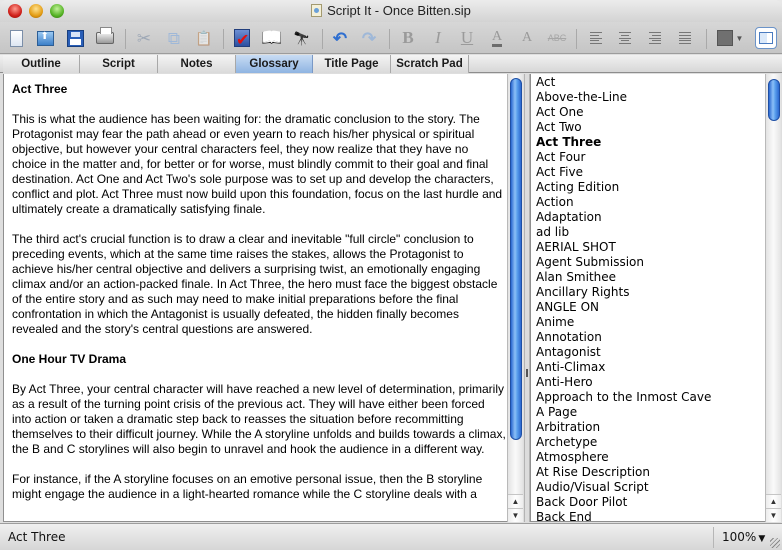  I want to click on glossary-item: Anime, so click(648, 322).